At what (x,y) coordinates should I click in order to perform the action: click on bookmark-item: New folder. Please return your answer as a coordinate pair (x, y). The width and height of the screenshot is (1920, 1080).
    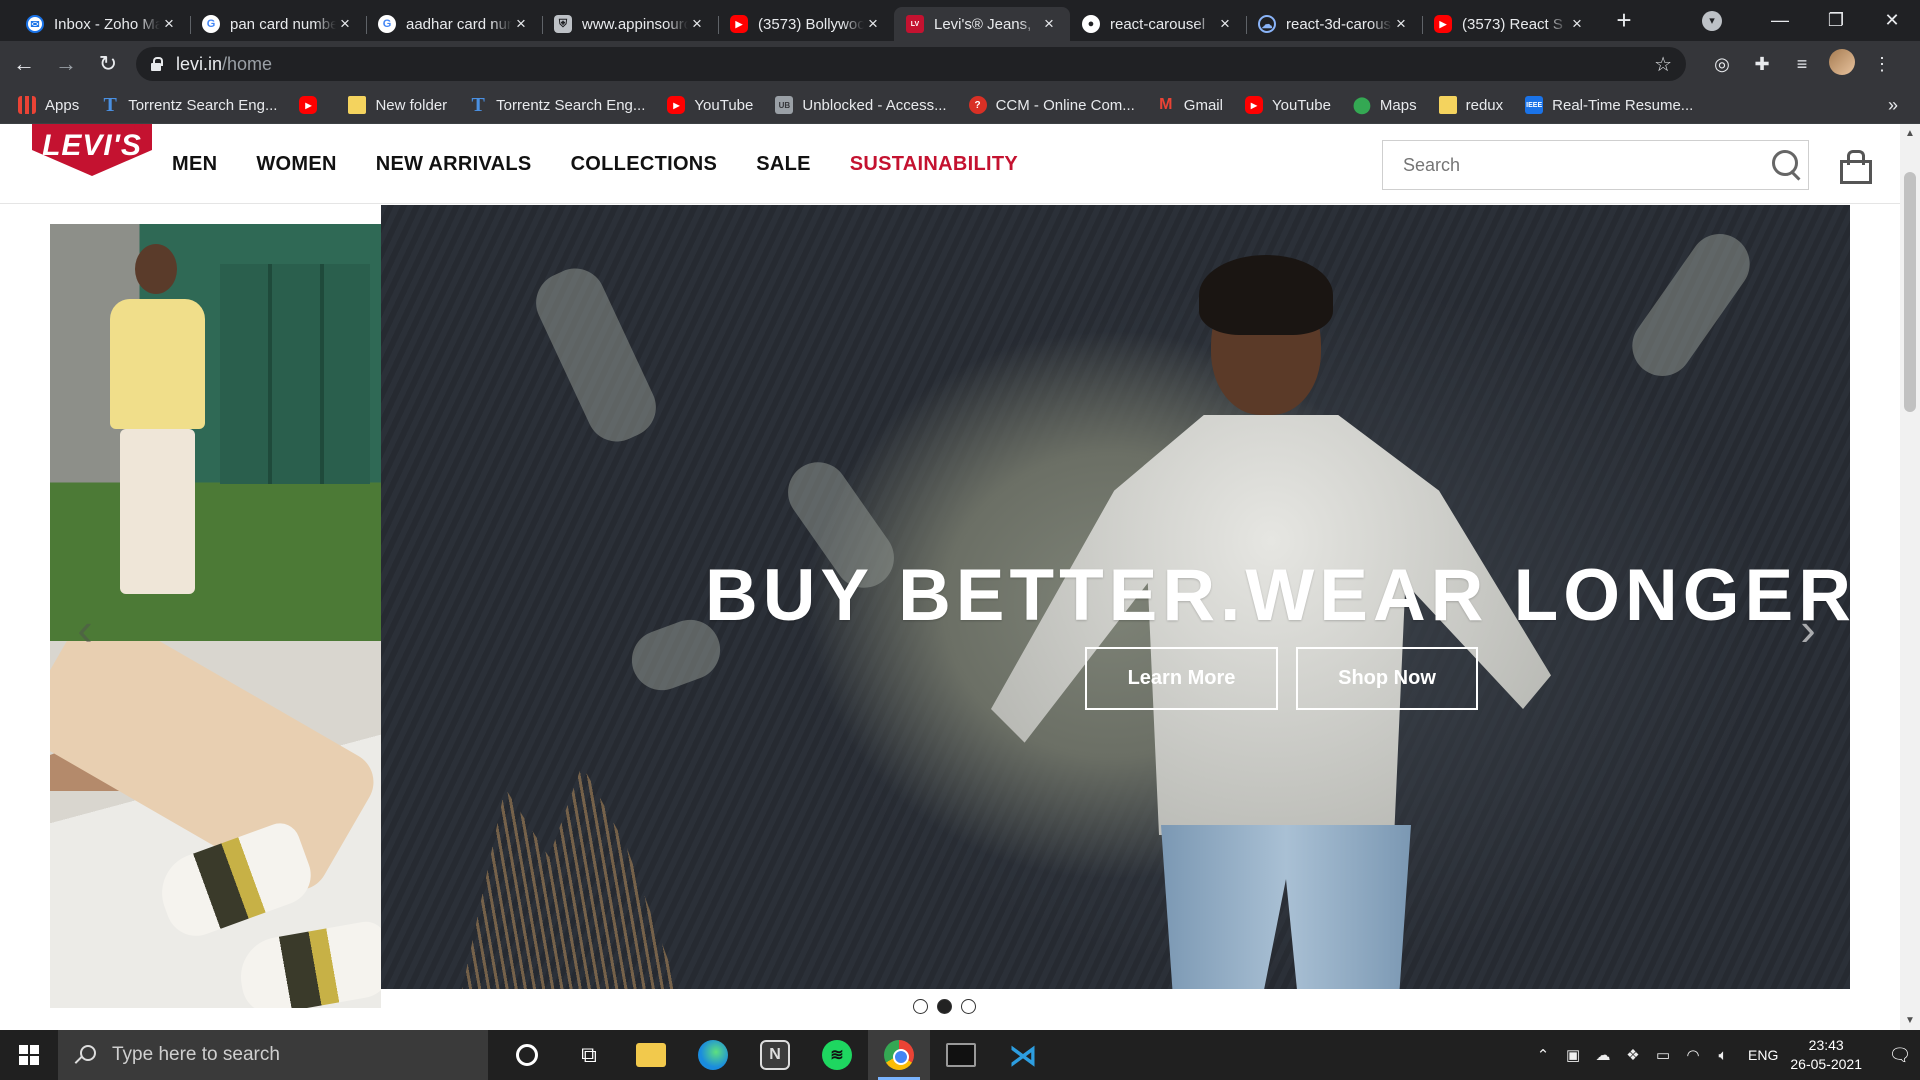
    Looking at the image, I should click on (397, 105).